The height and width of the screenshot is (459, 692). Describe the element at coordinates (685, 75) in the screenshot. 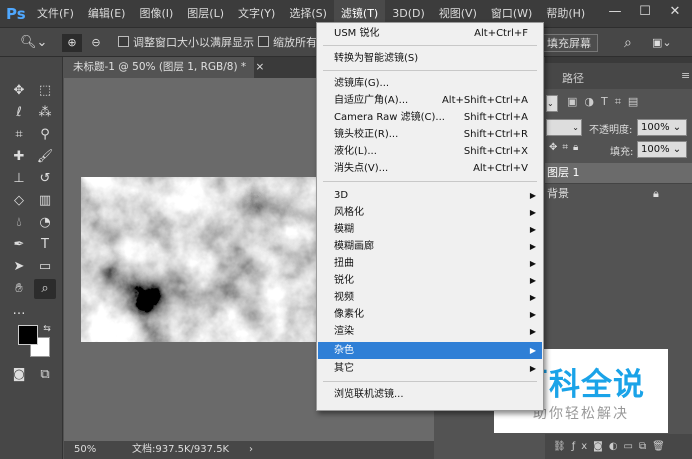

I see `panel-menu-icon: ≡` at that location.